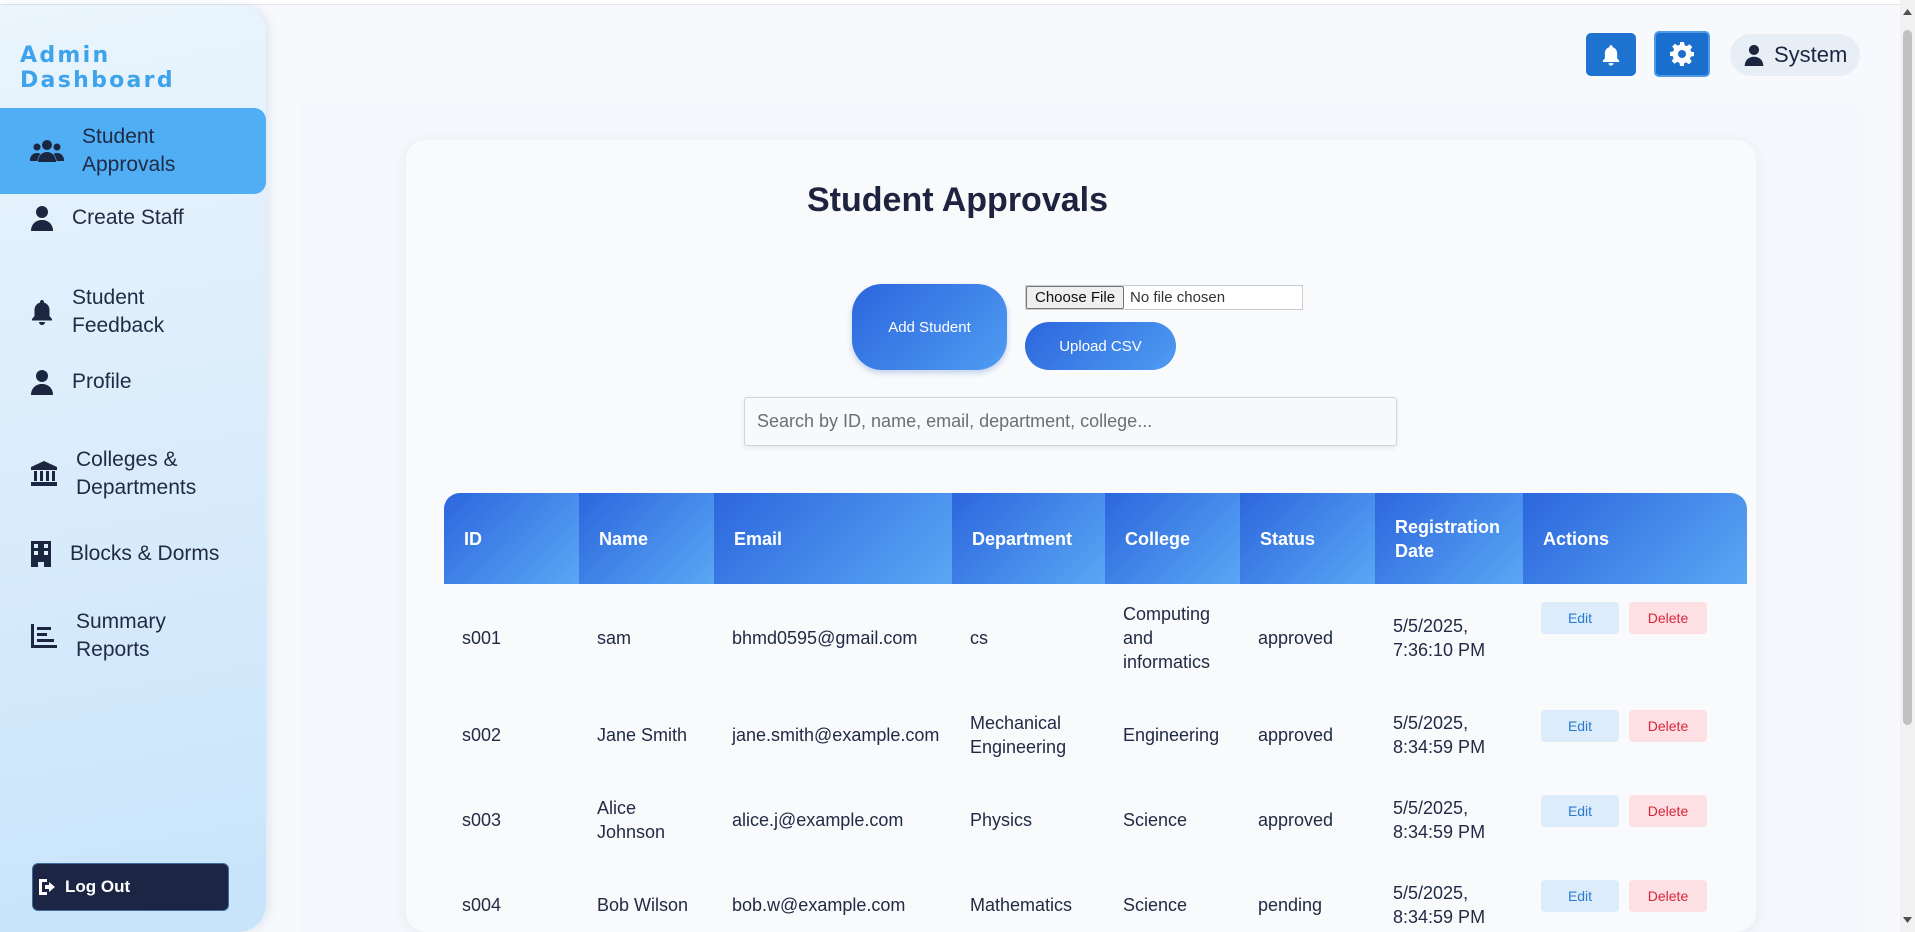  Describe the element at coordinates (819, 904) in the screenshot. I see `cell-email: bob.w@example.com` at that location.